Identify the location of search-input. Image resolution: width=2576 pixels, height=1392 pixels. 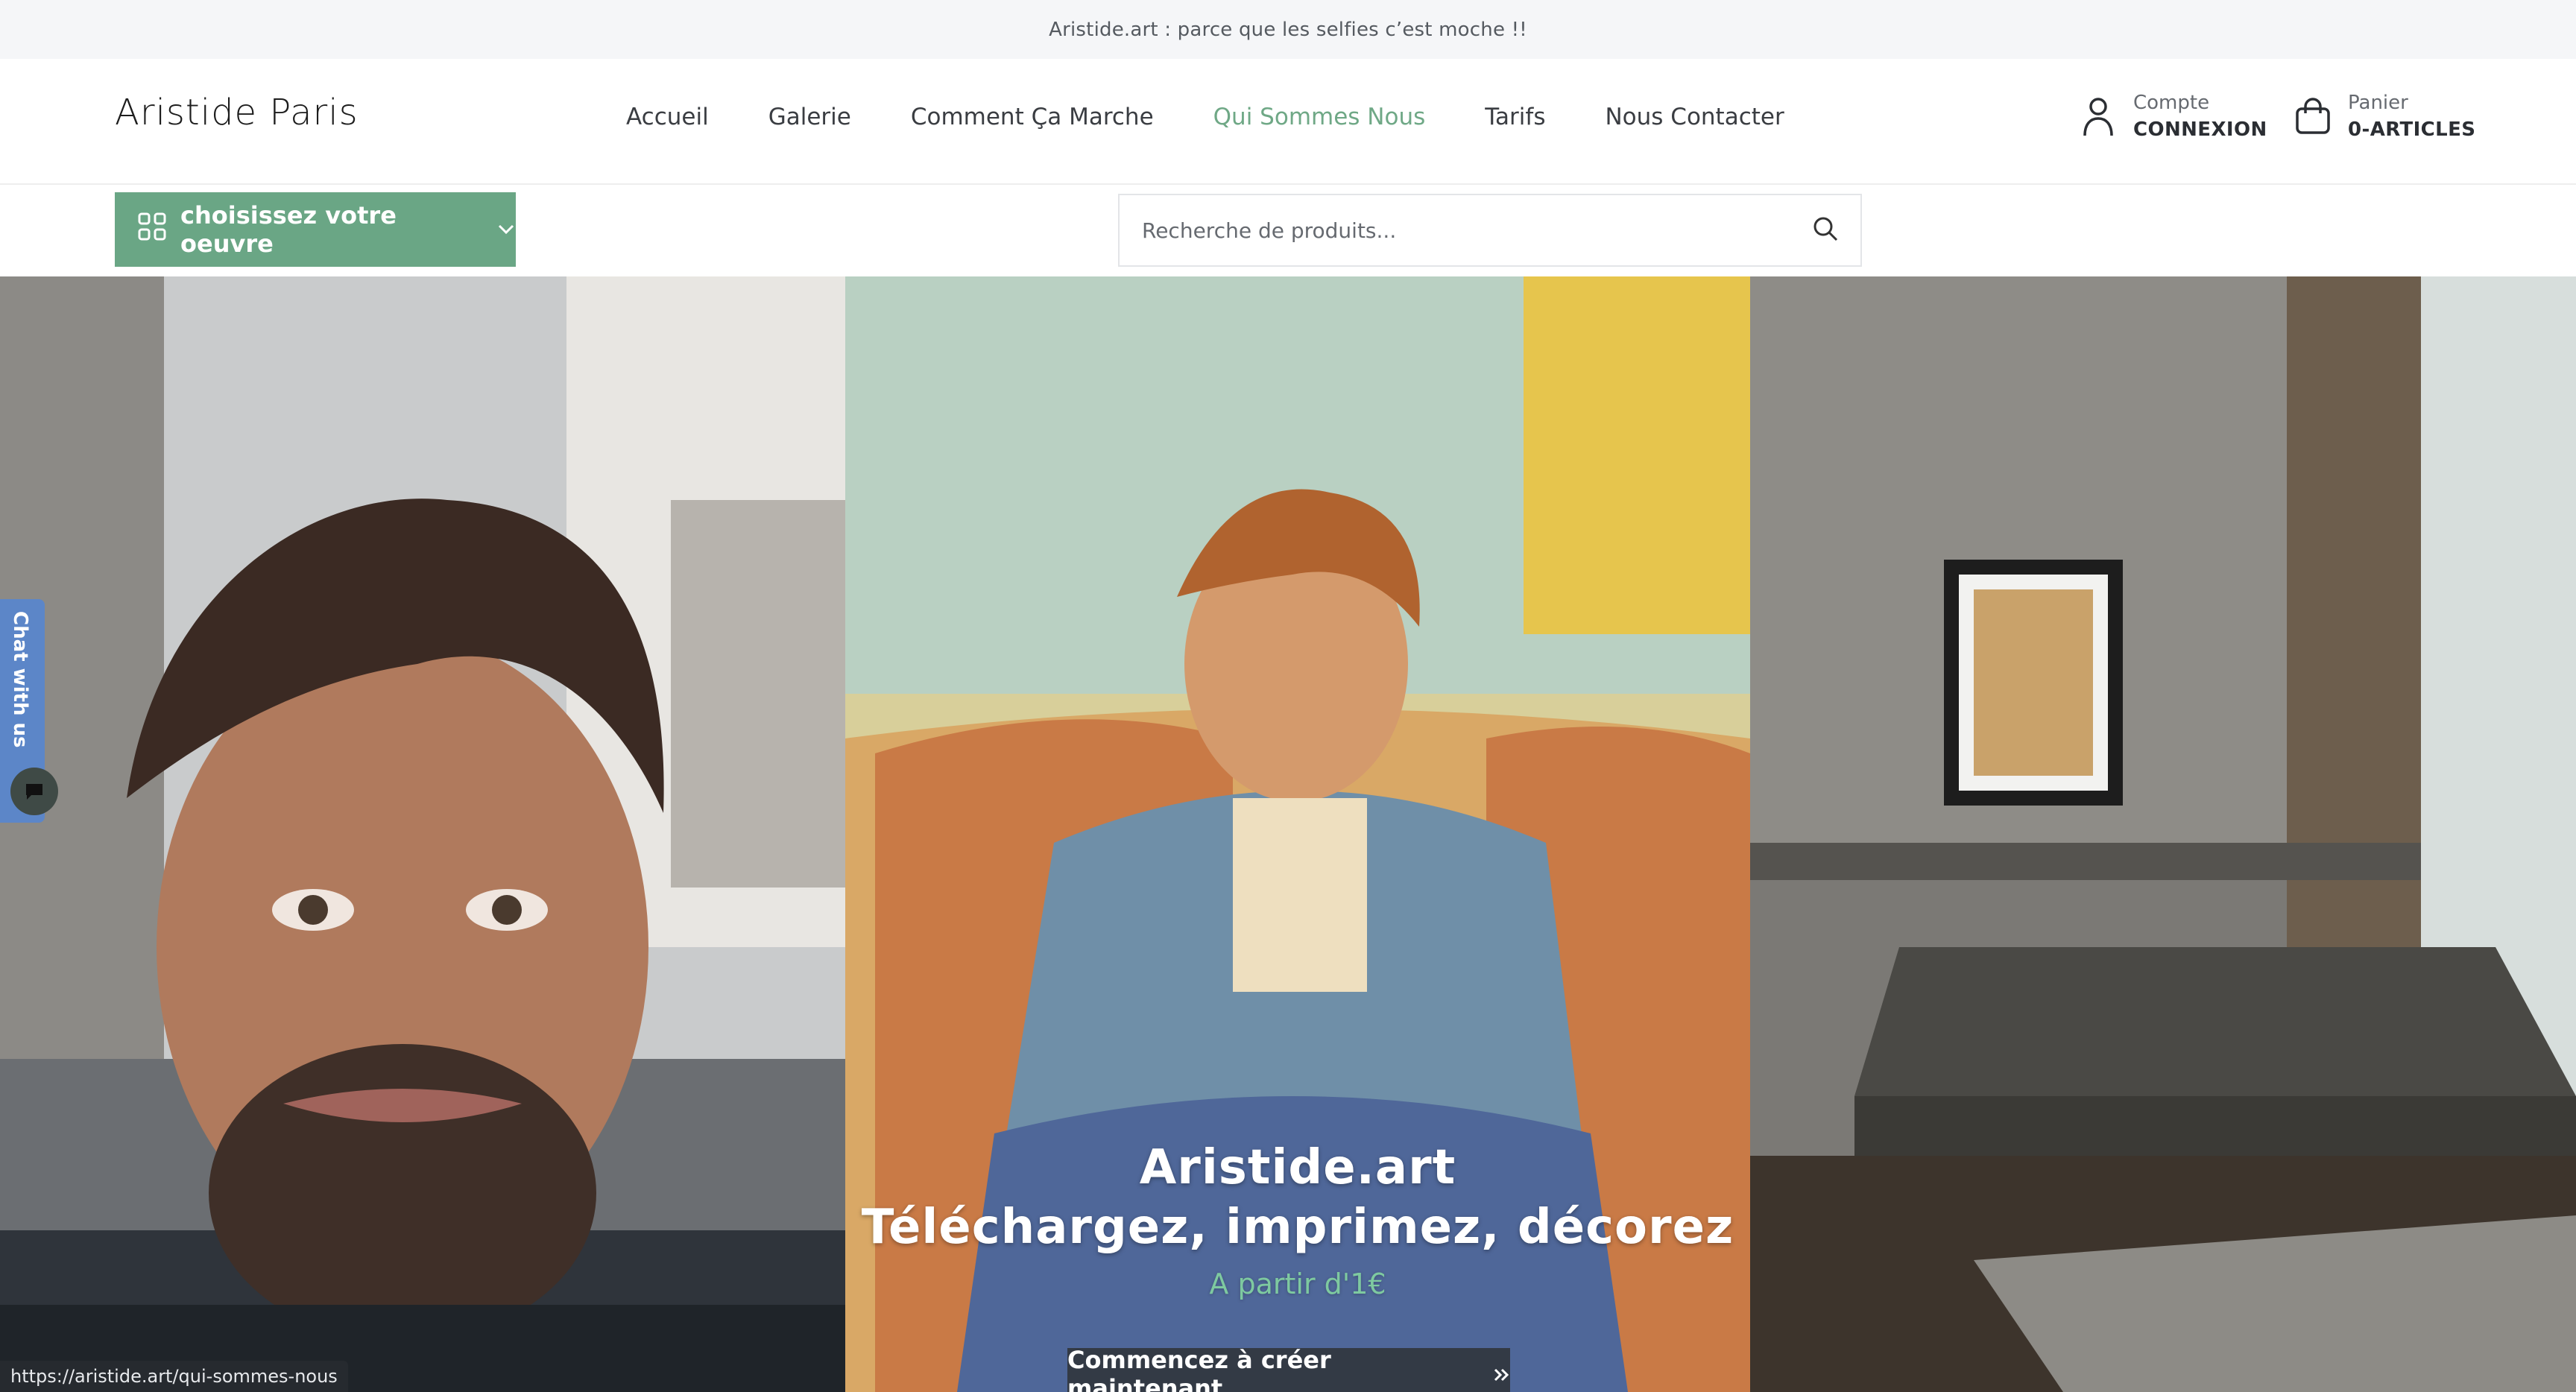
(1470, 230).